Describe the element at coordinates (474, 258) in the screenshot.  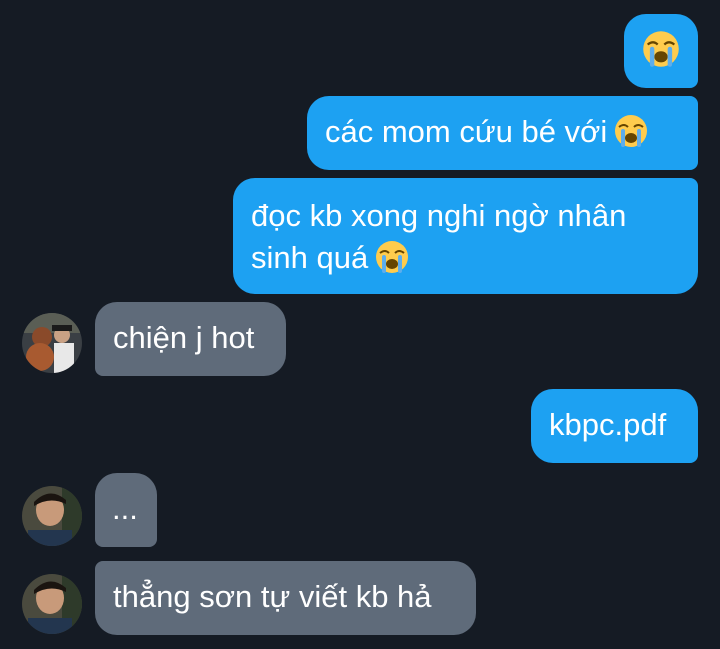
I see `message-text-line: sinh quá` at that location.